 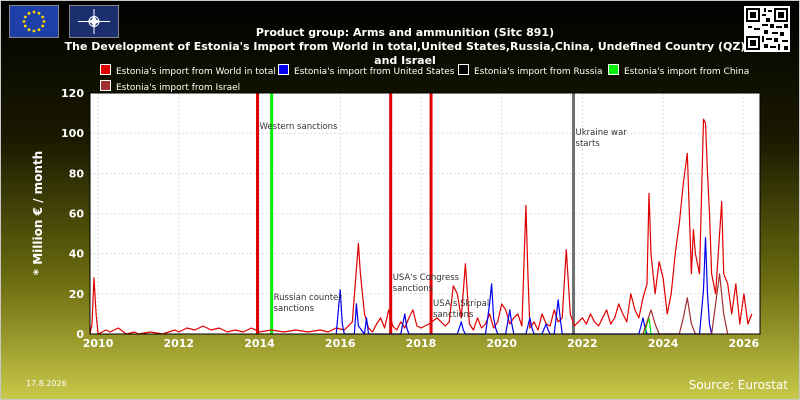 What do you see at coordinates (46, 383) in the screenshot?
I see `date-stamp: 17.8.2026` at bounding box center [46, 383].